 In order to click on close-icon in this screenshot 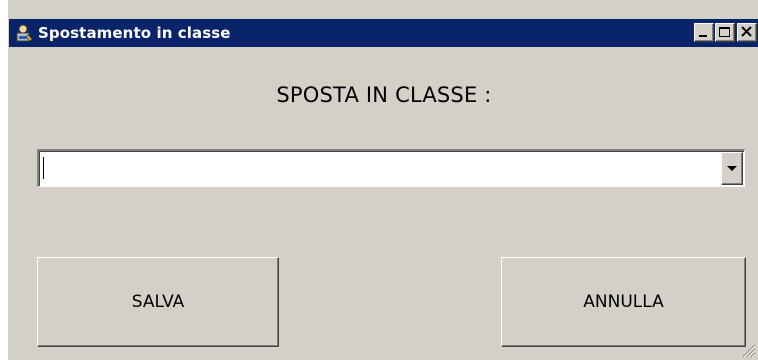, I will do `click(746, 31)`.